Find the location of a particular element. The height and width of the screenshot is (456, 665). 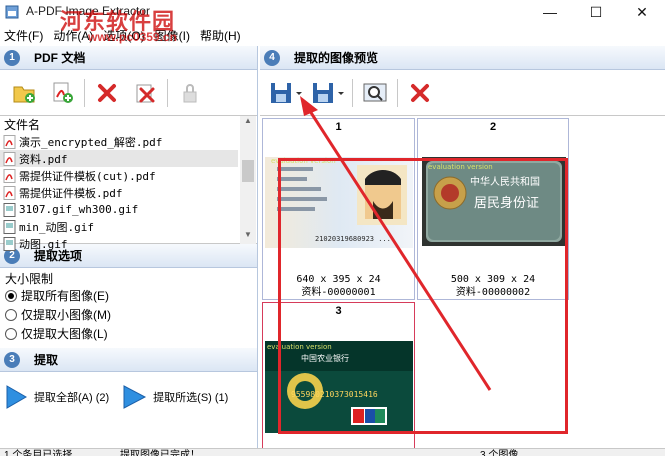

status-message: 提取图像已完成！ is located at coordinates (160, 453).